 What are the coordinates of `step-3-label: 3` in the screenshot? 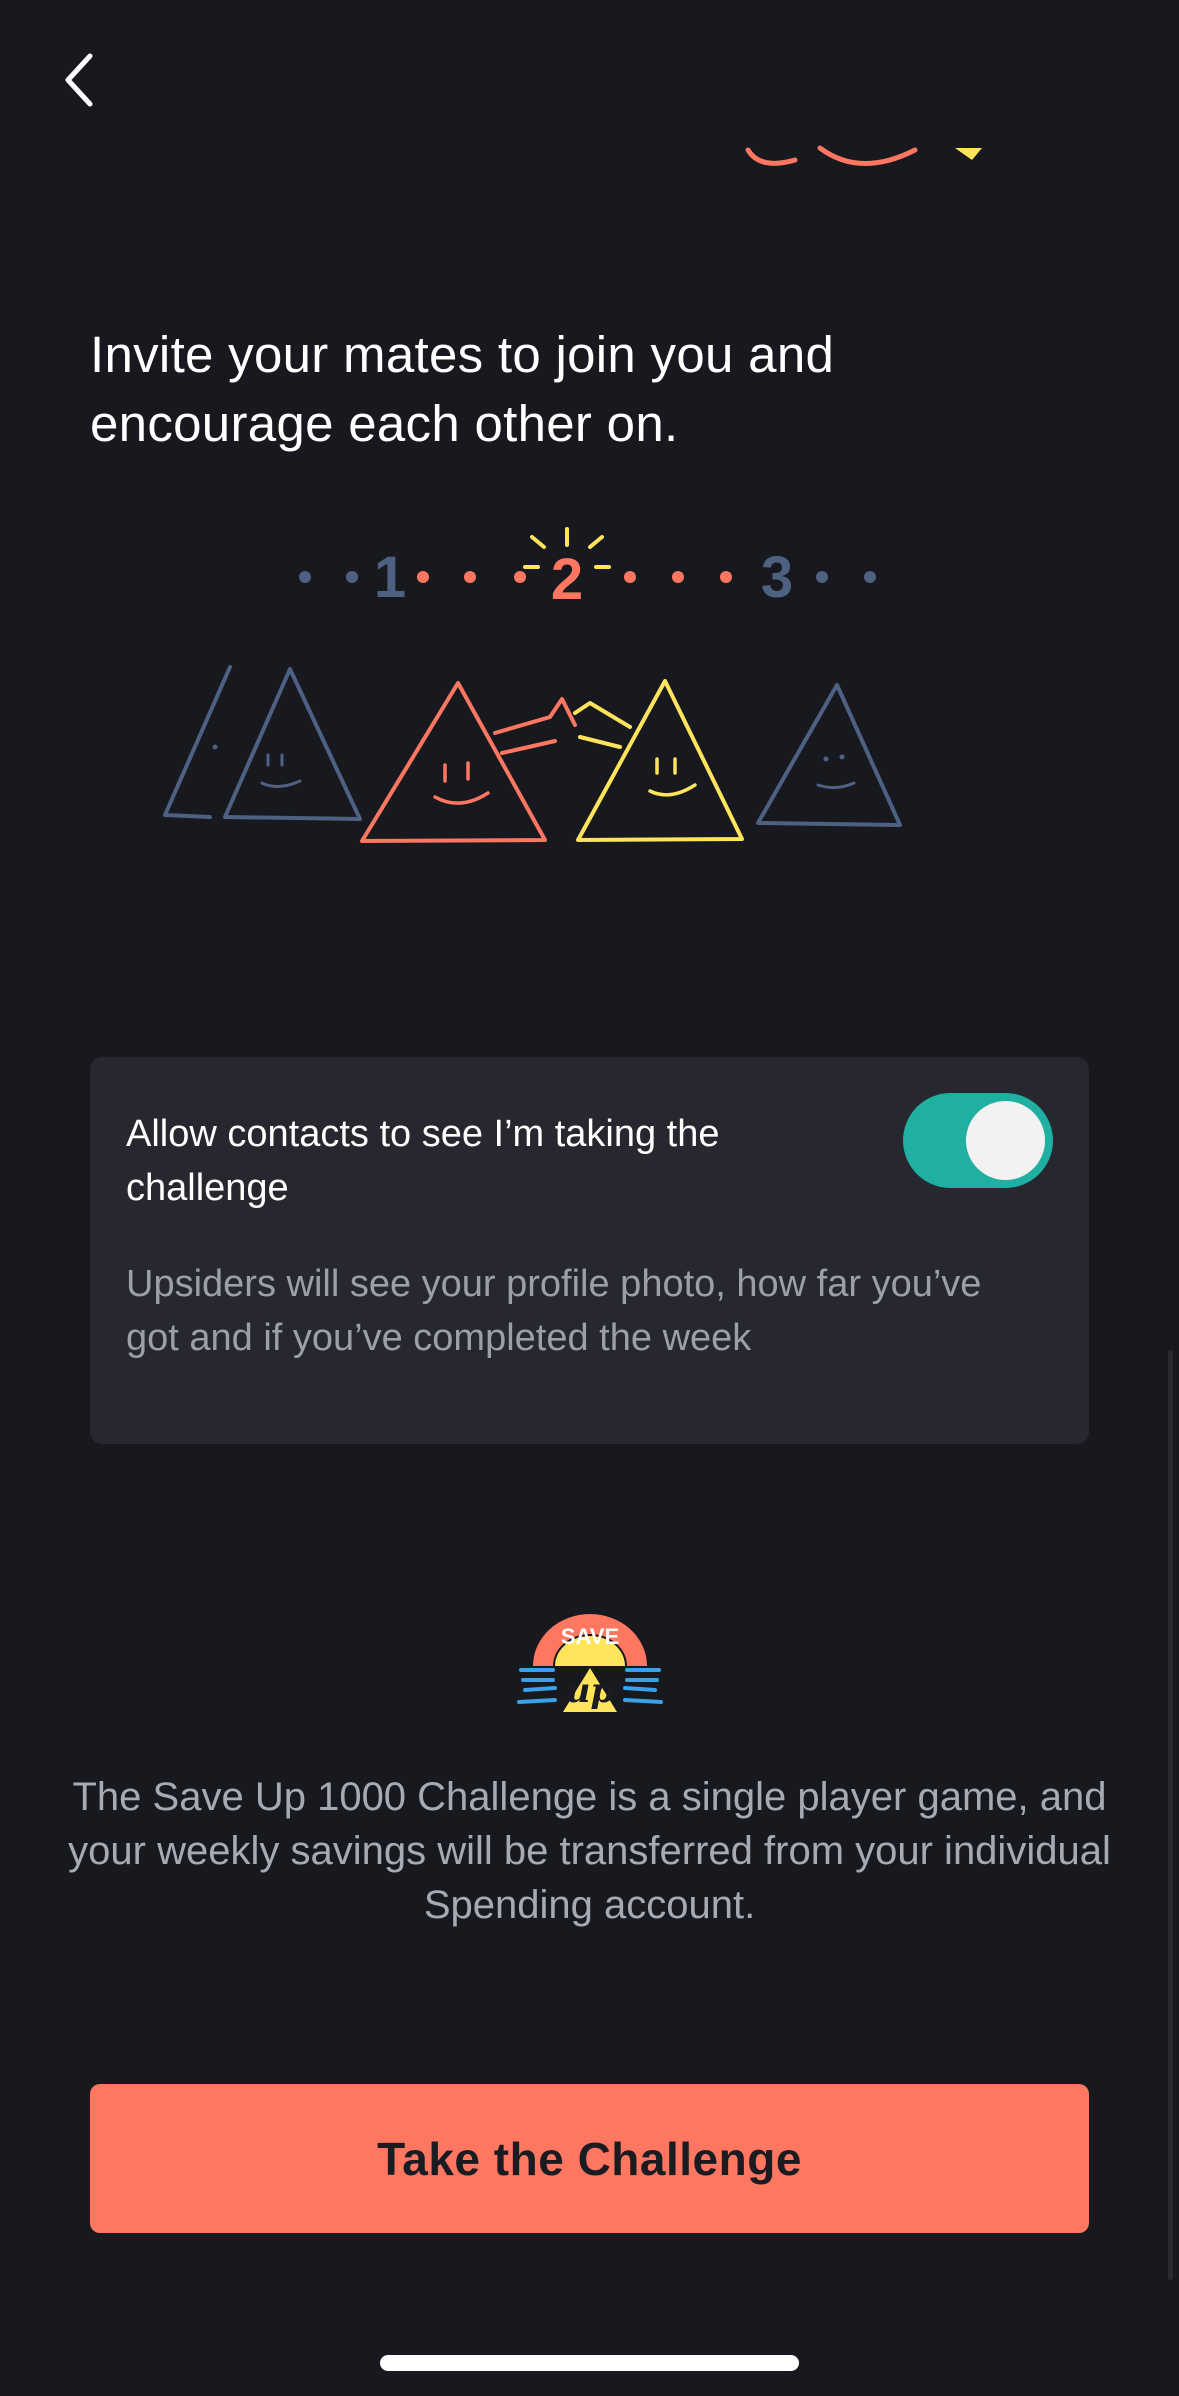 It's located at (777, 577).